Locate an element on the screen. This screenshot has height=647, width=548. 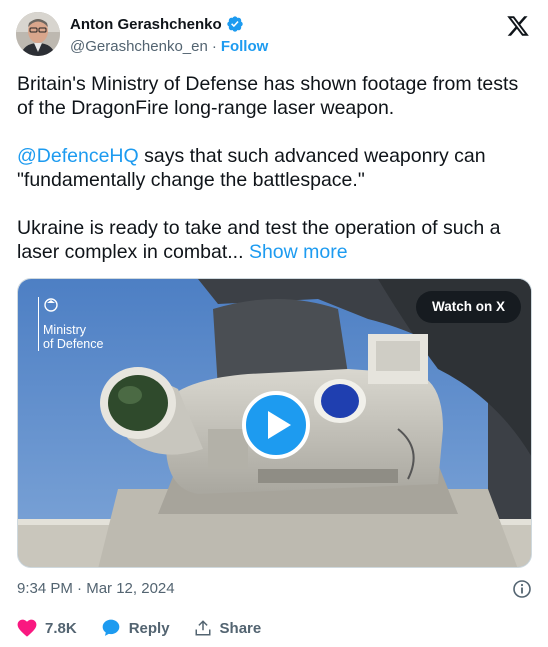
watch-on-x-button: Watch on X is located at coordinates (468, 307).